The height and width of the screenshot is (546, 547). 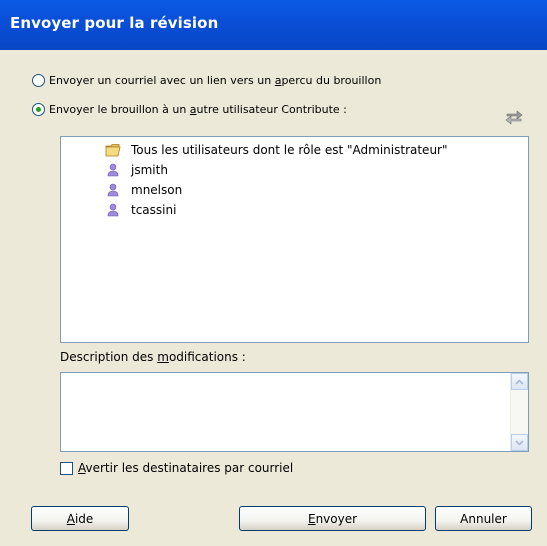 I want to click on radio-send-to-user, so click(x=38, y=109).